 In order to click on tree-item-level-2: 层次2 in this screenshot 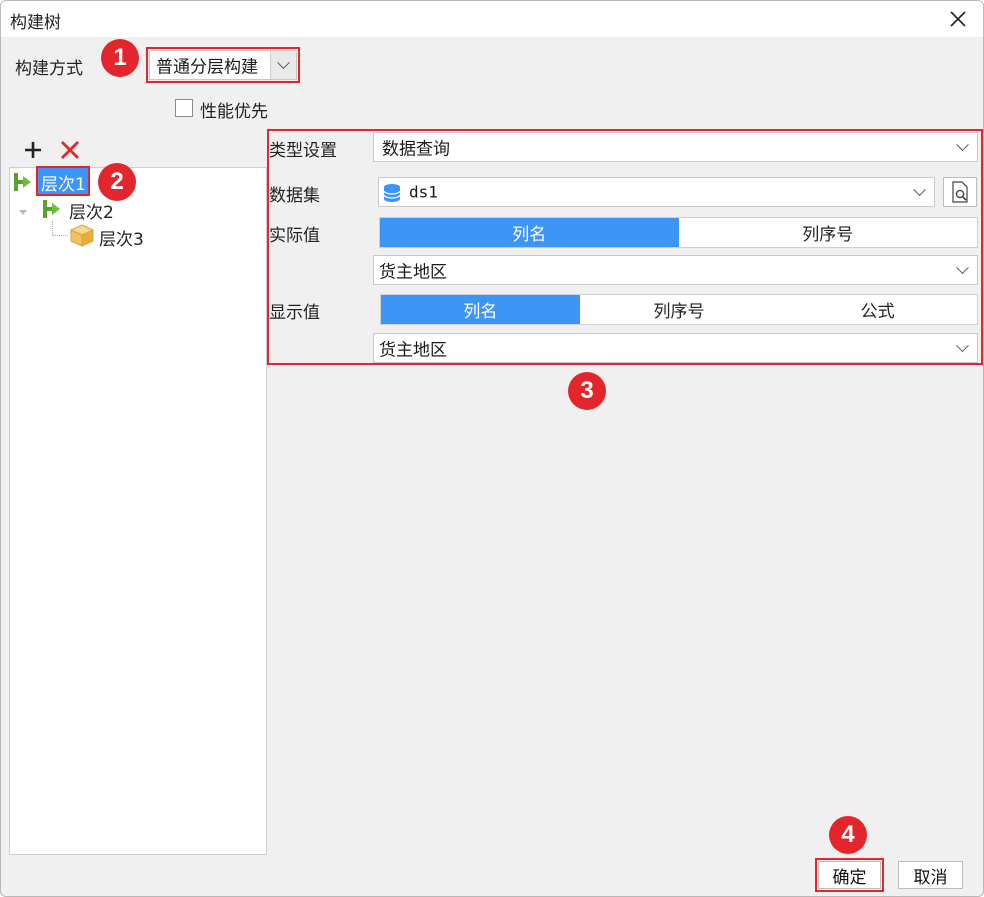, I will do `click(91, 210)`.